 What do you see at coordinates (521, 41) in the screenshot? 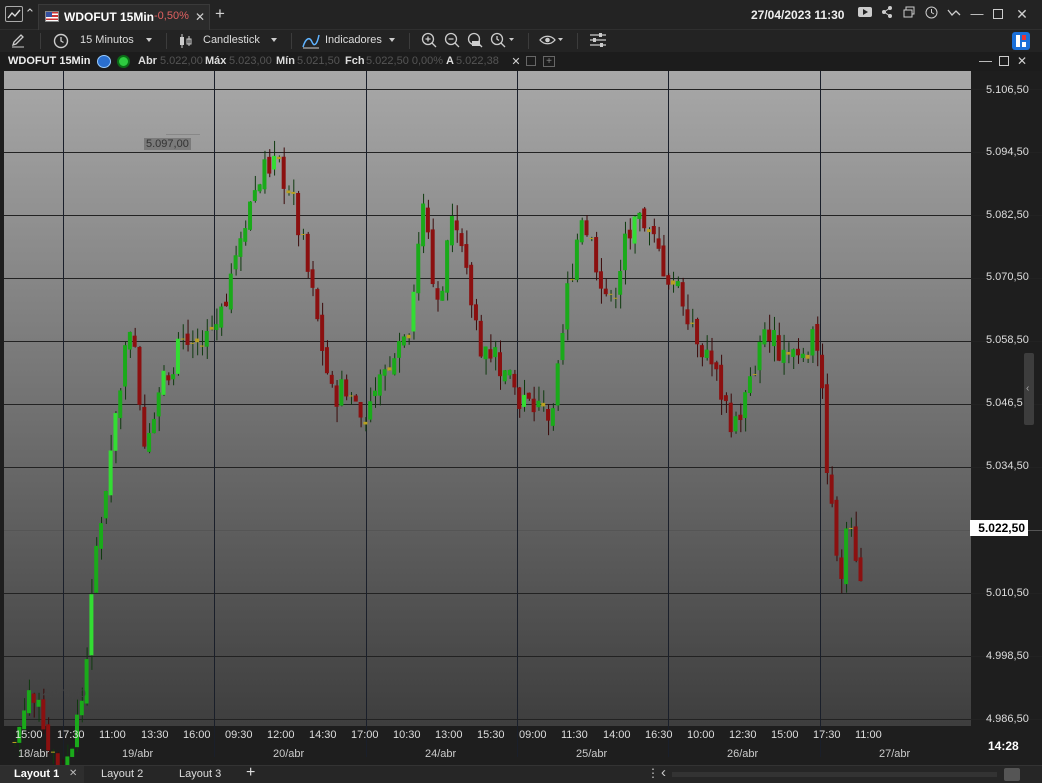
I see `chart-toolbar: 15 Minutos Candlestick Indicadores` at bounding box center [521, 41].